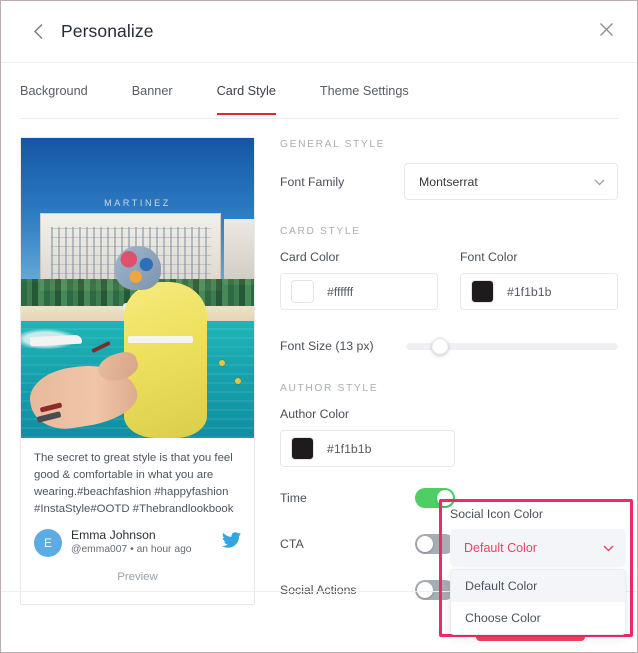  Describe the element at coordinates (482, 291) in the screenshot. I see `font-color-swatch` at that location.